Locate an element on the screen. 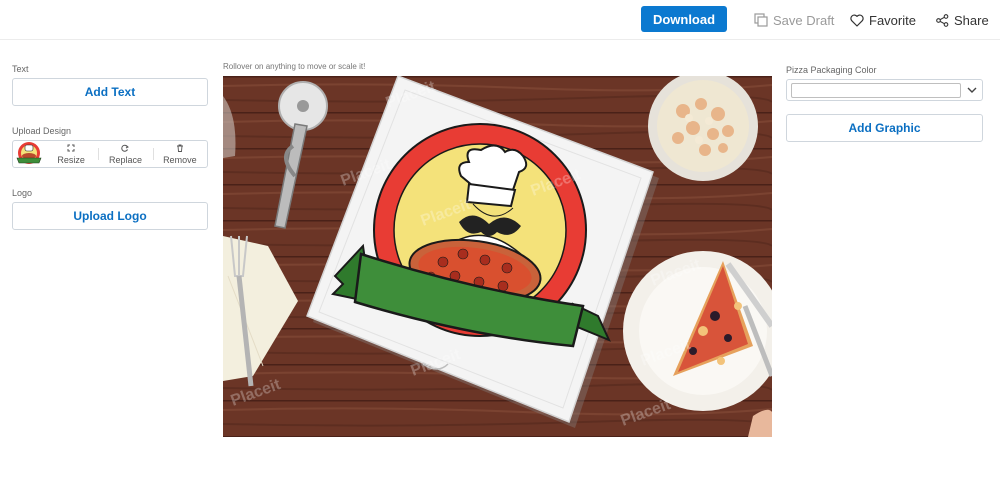 The image size is (1000, 484). upload-design-row: Resize Replace Remove is located at coordinates (110, 154).